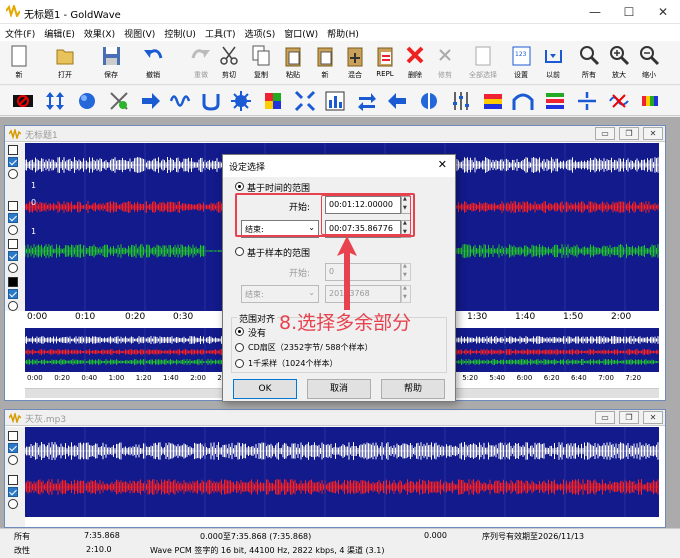 This screenshot has height=558, width=680. Describe the element at coordinates (483, 63) in the screenshot. I see `toolbar-button-select-all: 全部选择` at that location.